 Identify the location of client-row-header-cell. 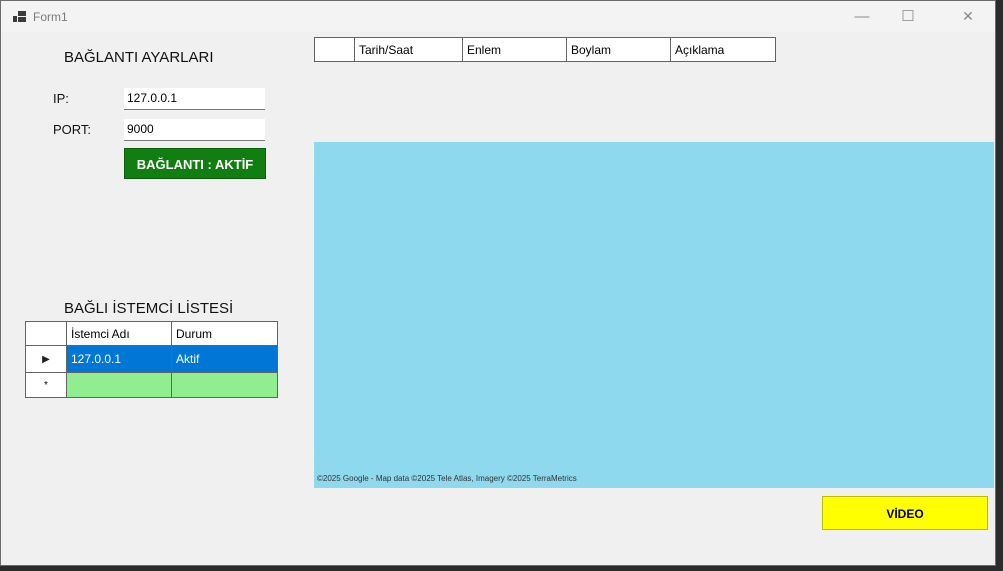
(46, 333).